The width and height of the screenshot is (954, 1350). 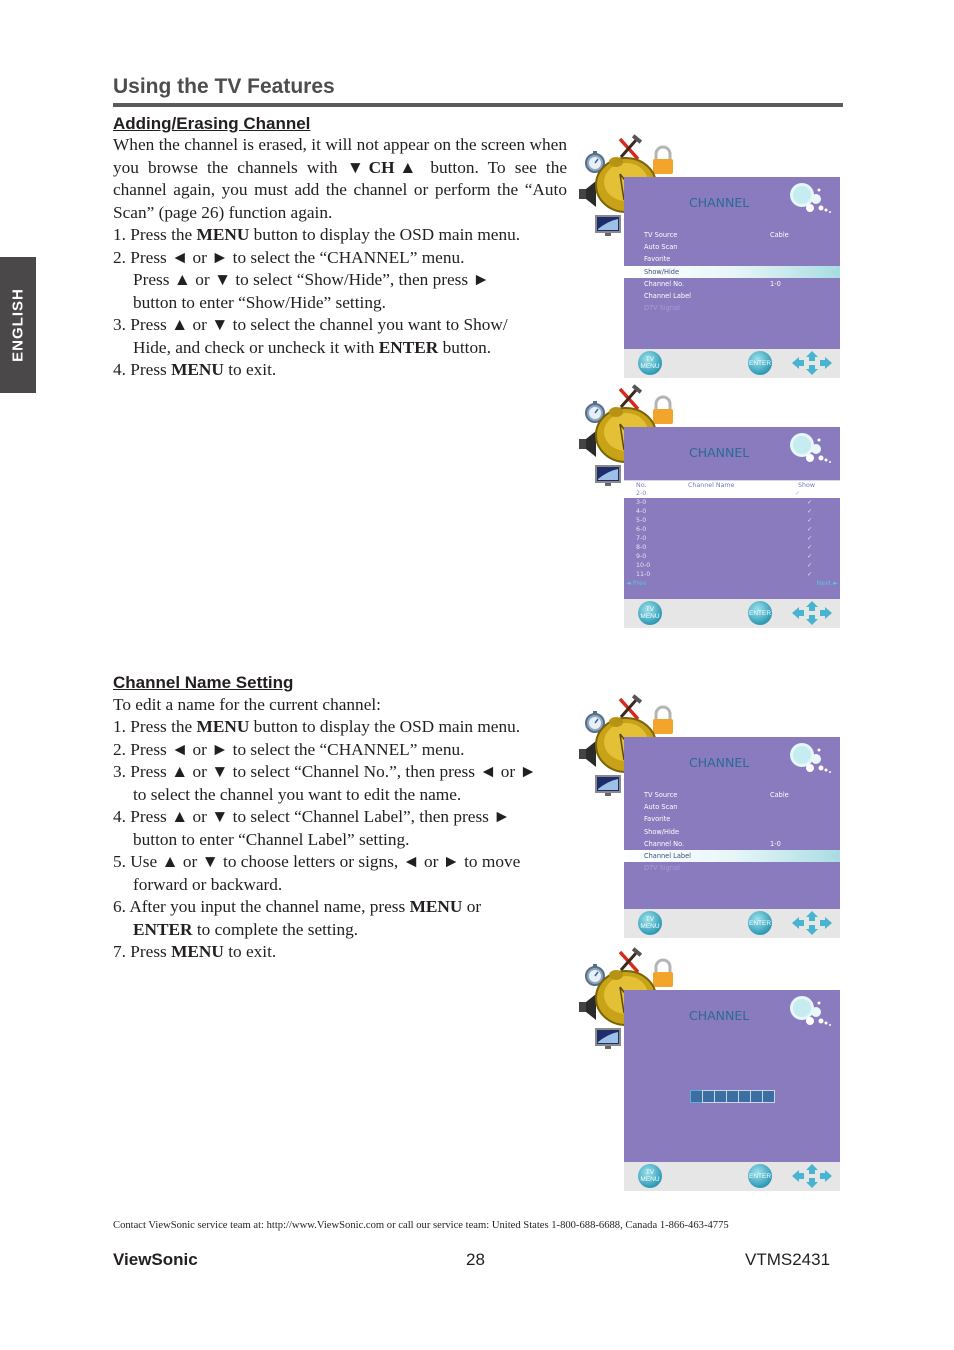 What do you see at coordinates (738, 556) in the screenshot?
I see `channel-table-row: 9-0 ✓` at bounding box center [738, 556].